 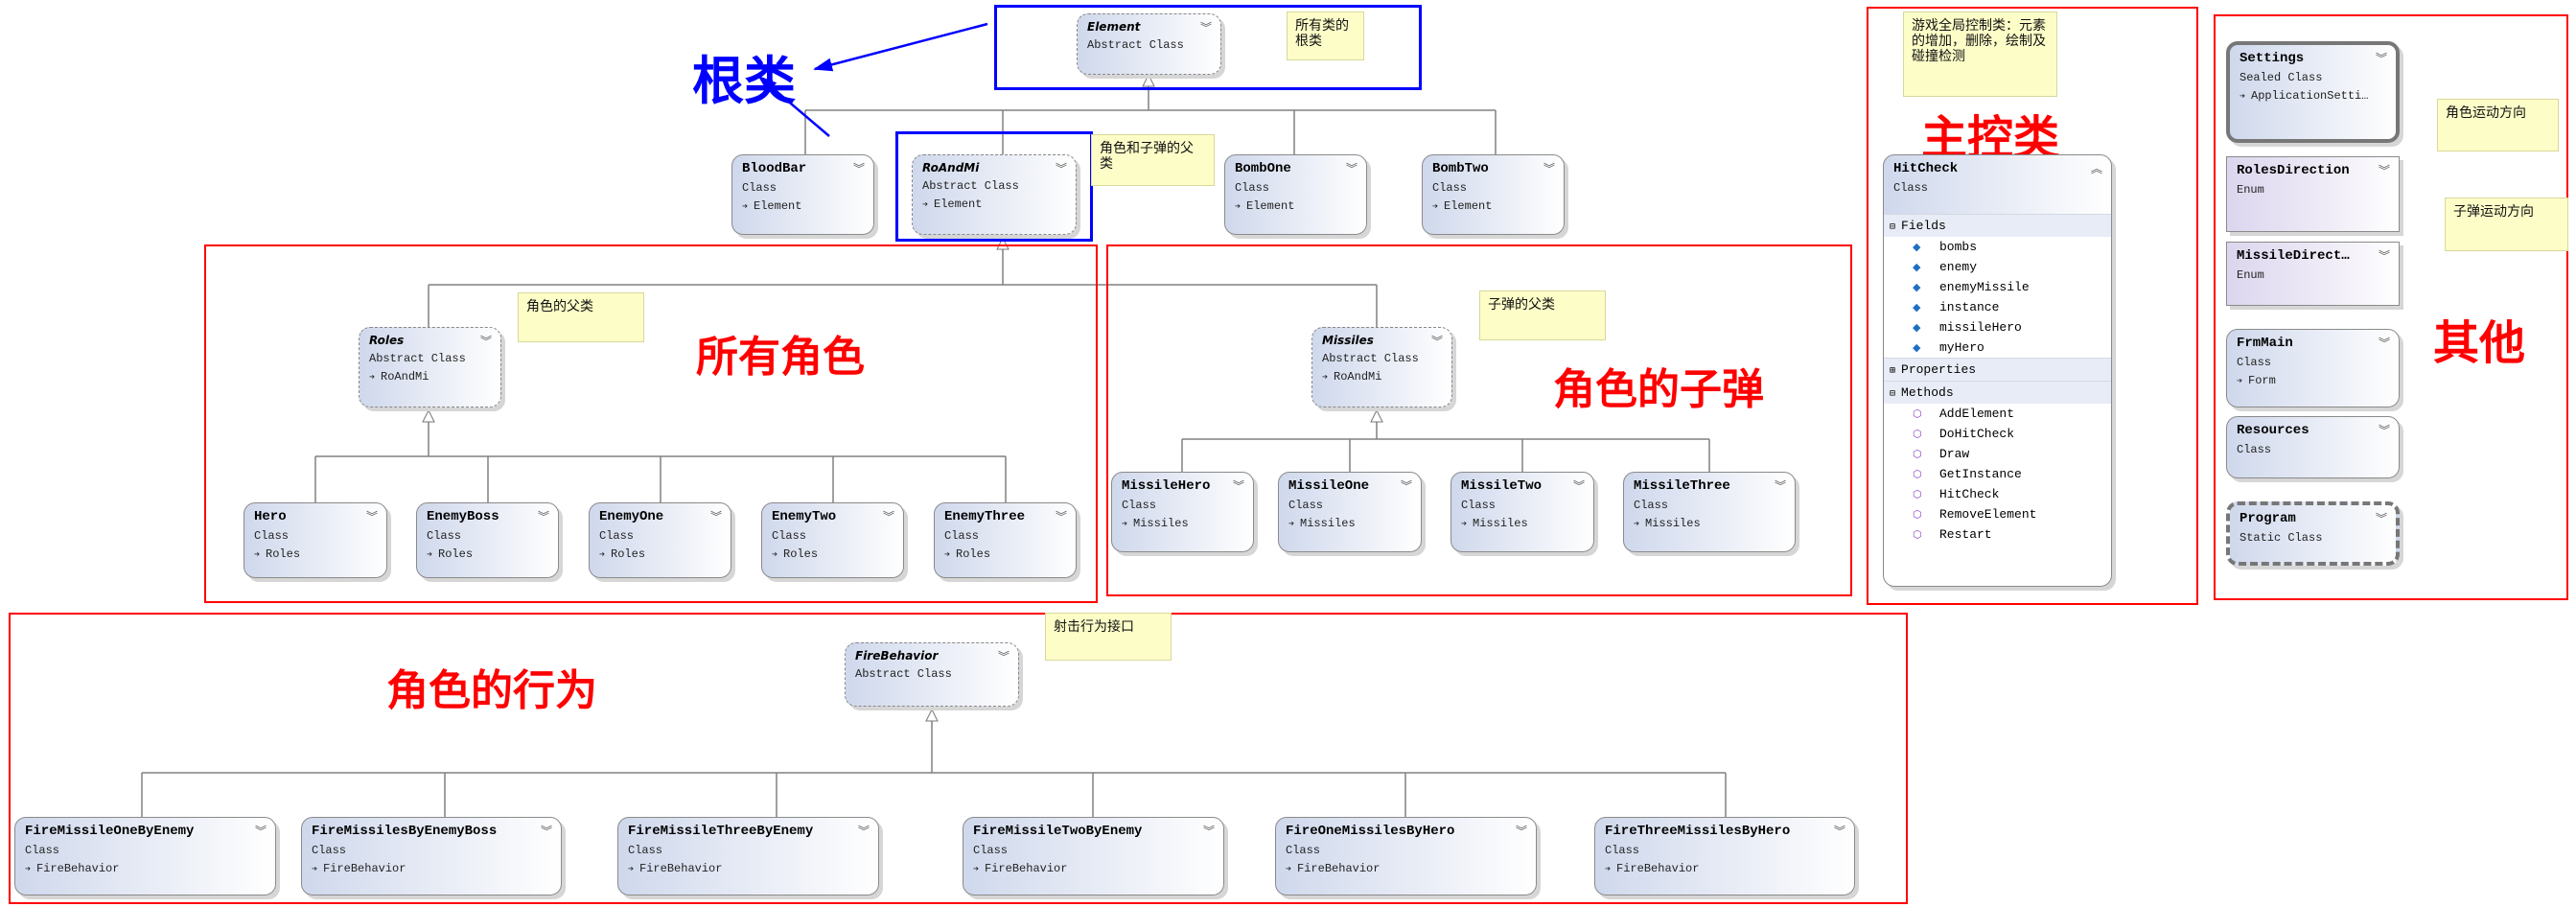 I want to click on section-fields-label: Fields, so click(x=1924, y=226).